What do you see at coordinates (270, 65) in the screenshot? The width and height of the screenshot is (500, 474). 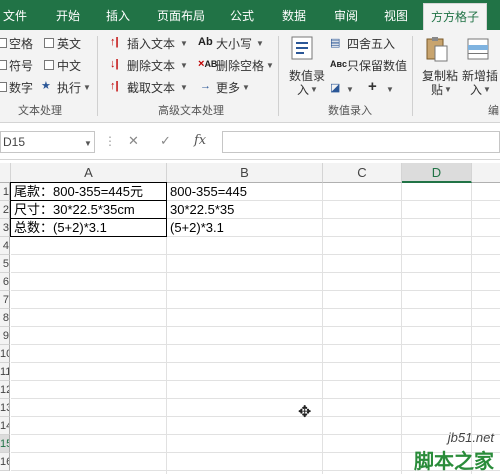 I see `delete-space-dropdown-icon: ▼` at bounding box center [270, 65].